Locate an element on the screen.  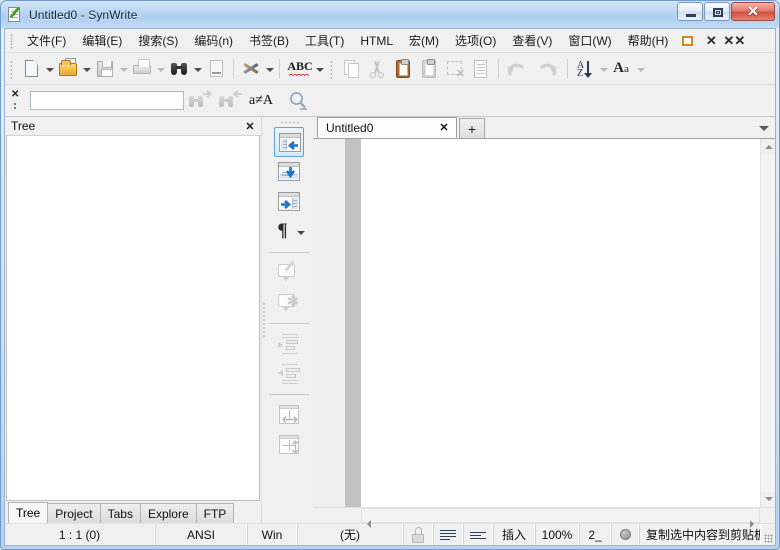
font-case-dropdown is located at coordinates (640, 69).